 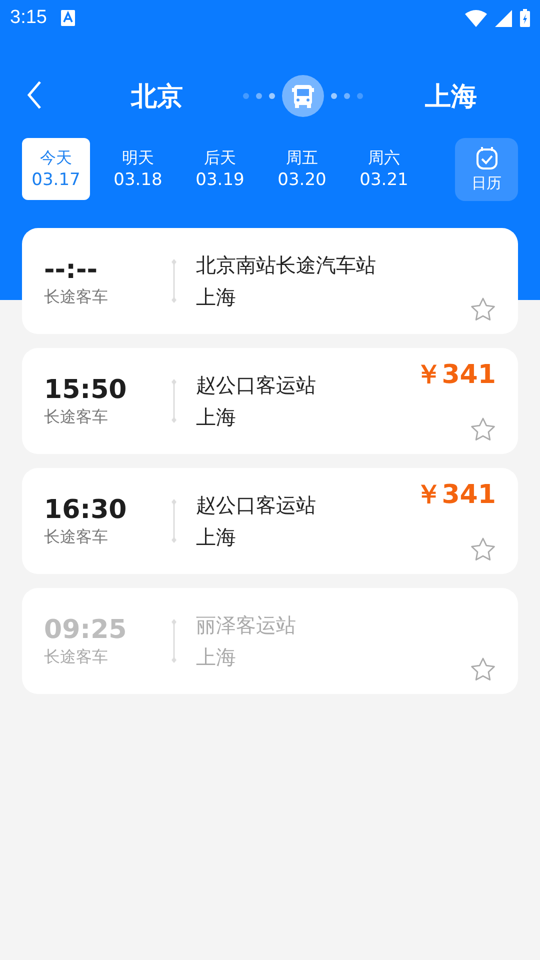 I want to click on date-tab: 后天 03.19, so click(x=220, y=169).